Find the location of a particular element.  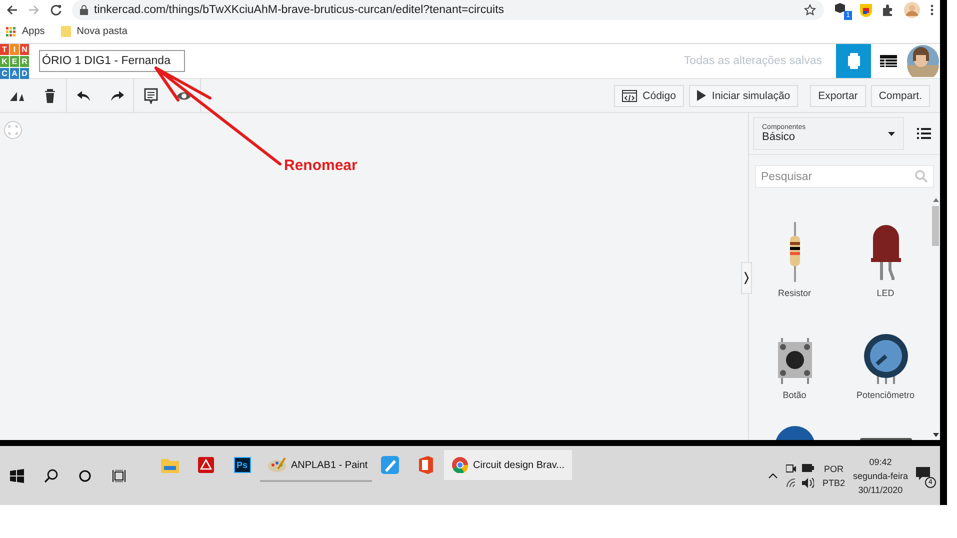

reload-icon is located at coordinates (56, 10).